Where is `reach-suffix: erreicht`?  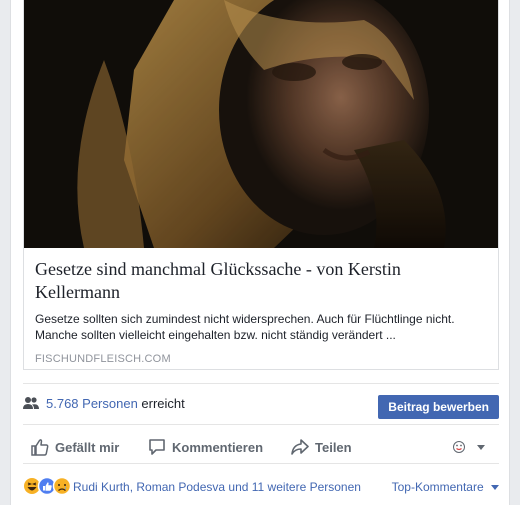 reach-suffix: erreicht is located at coordinates (161, 403).